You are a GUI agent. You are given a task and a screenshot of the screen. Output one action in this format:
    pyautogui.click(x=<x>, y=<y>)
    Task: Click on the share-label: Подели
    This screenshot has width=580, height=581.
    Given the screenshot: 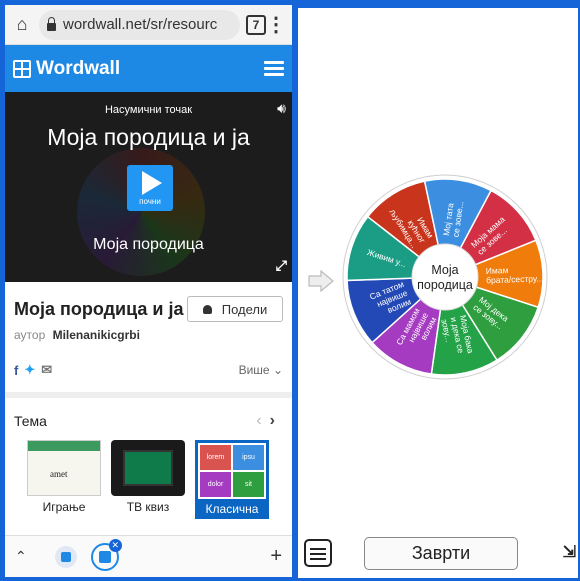 What is the action you would take?
    pyautogui.click(x=244, y=309)
    